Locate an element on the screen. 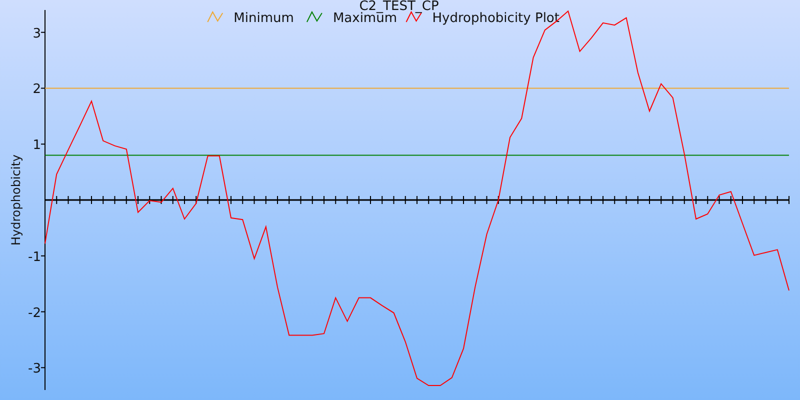 This screenshot has height=400, width=800. y-tick-label: -1 is located at coordinates (34, 257).